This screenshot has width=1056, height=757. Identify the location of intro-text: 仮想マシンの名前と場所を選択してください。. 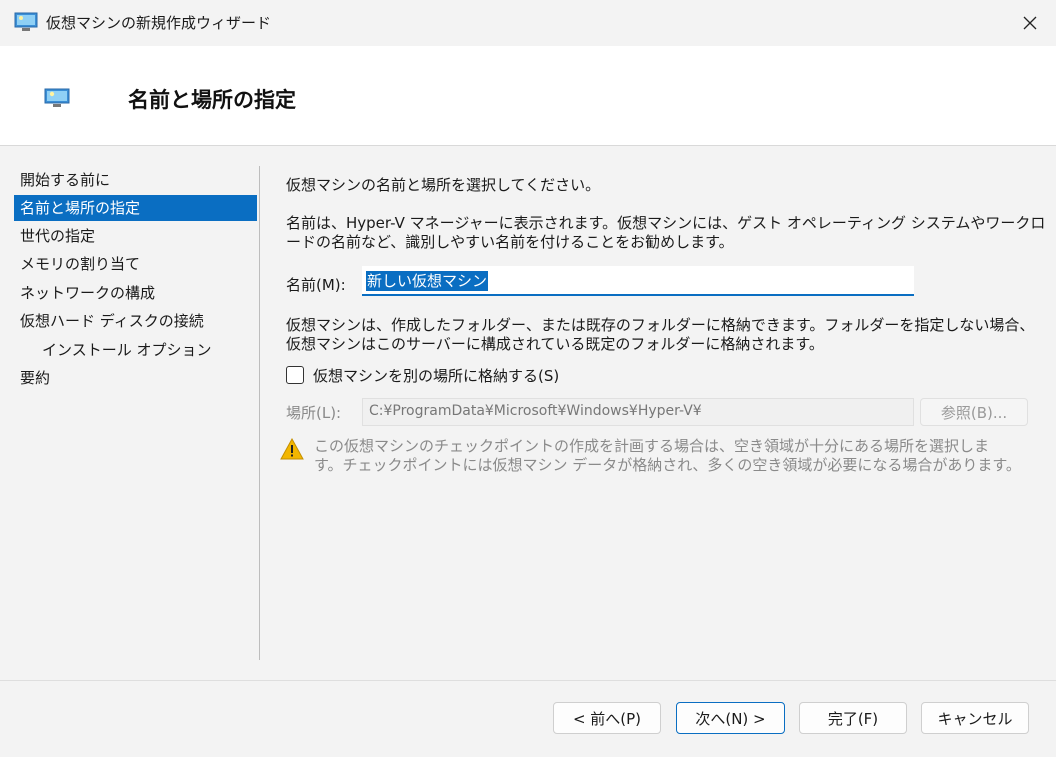
(443, 185).